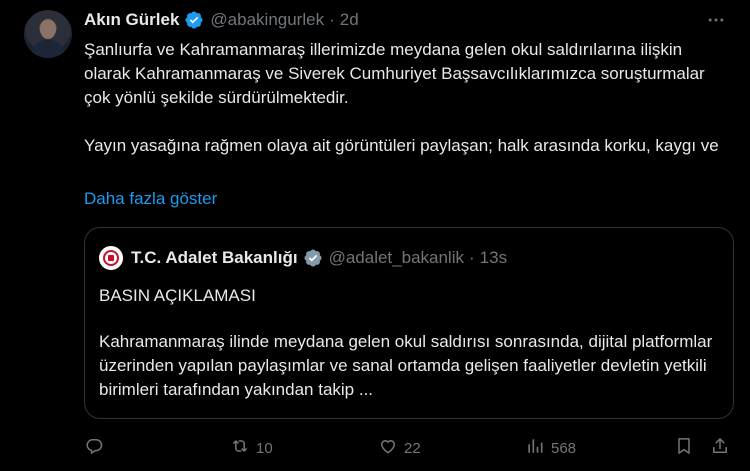 The width and height of the screenshot is (750, 471). What do you see at coordinates (412, 448) in the screenshot?
I see `like-count: 22` at bounding box center [412, 448].